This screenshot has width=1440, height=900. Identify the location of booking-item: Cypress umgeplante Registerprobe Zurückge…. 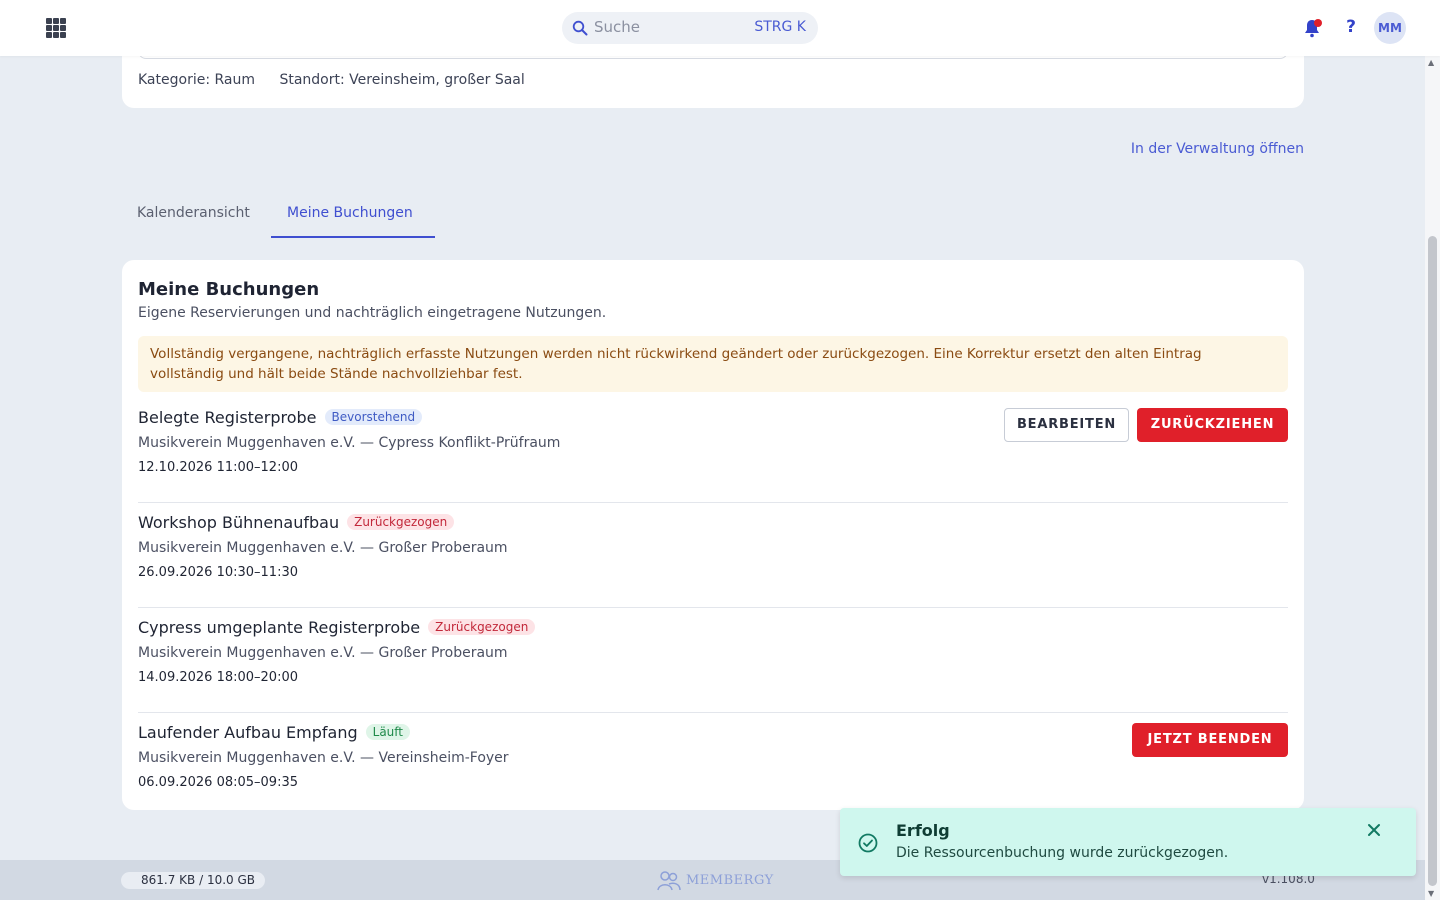
(713, 660).